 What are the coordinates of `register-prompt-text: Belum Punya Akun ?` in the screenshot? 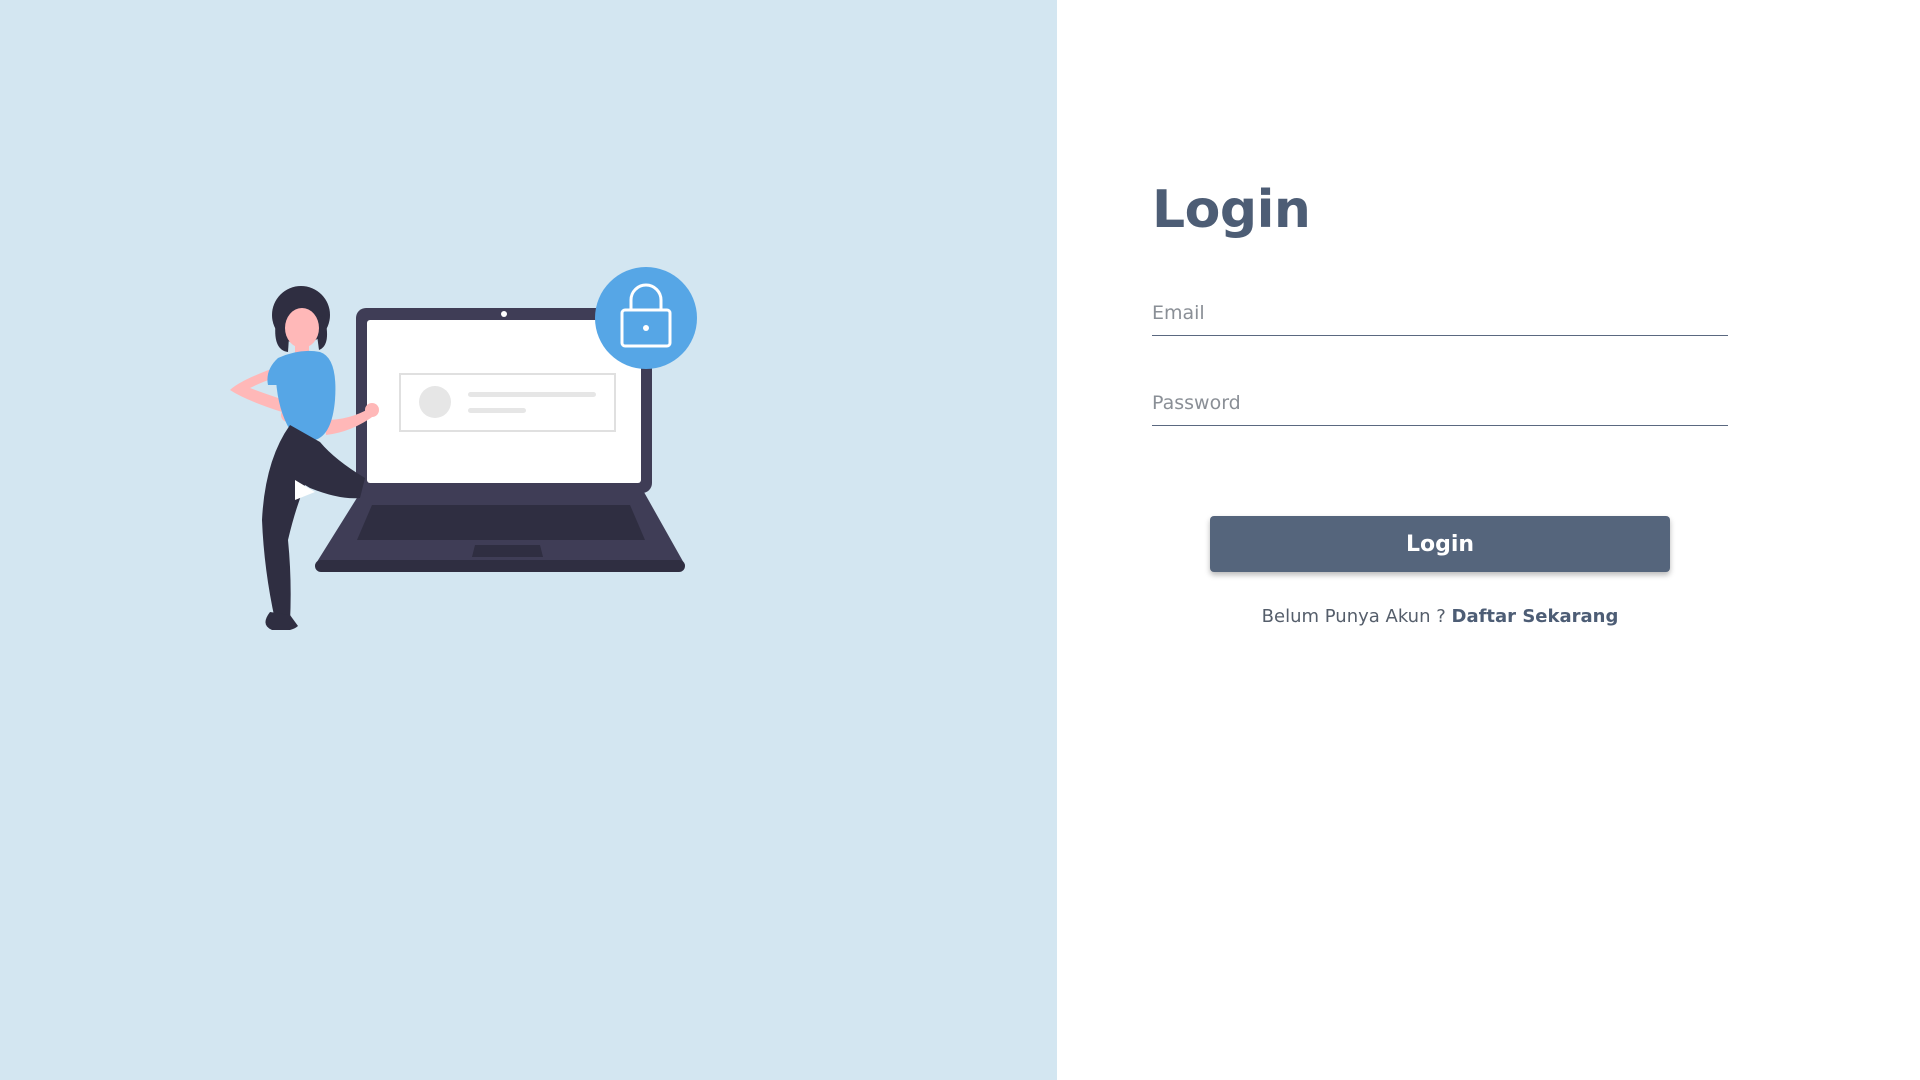 It's located at (1353, 616).